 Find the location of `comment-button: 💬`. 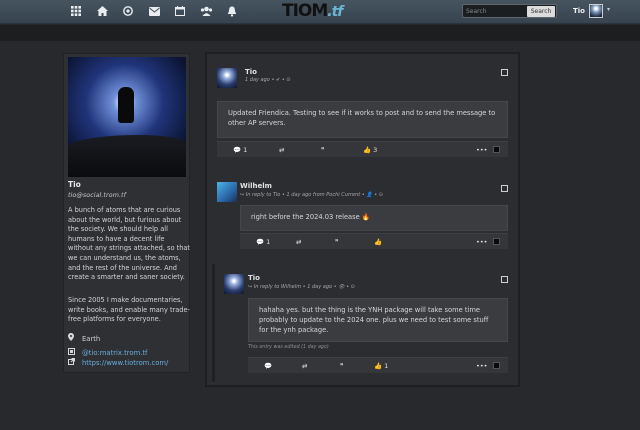

comment-button: 💬 is located at coordinates (268, 366).